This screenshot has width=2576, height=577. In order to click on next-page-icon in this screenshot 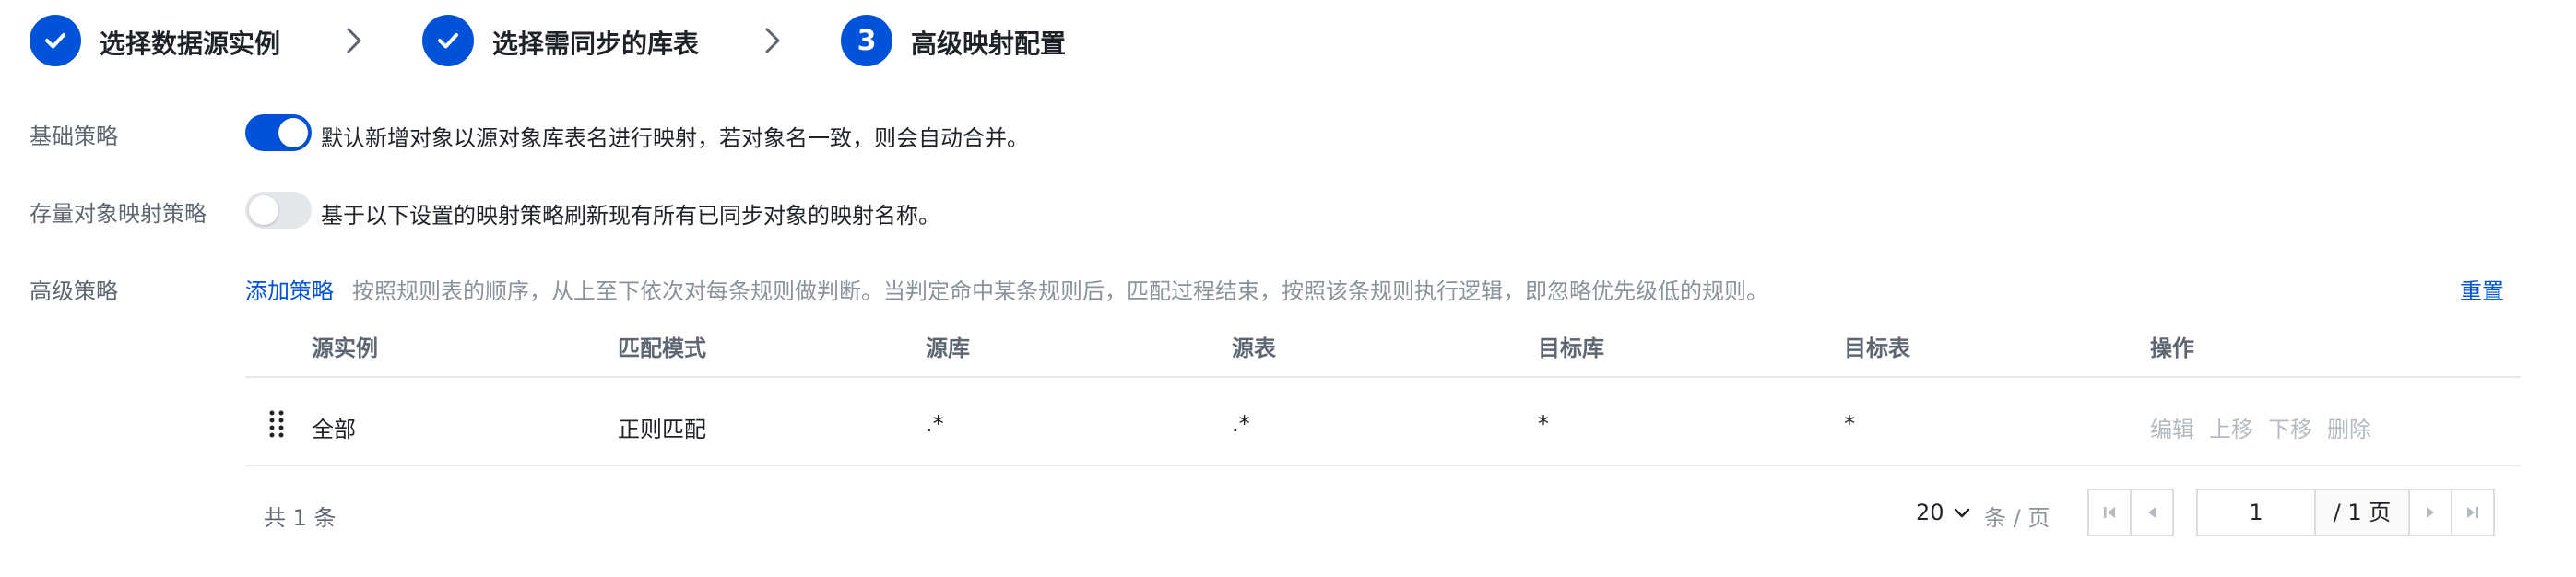, I will do `click(2430, 512)`.